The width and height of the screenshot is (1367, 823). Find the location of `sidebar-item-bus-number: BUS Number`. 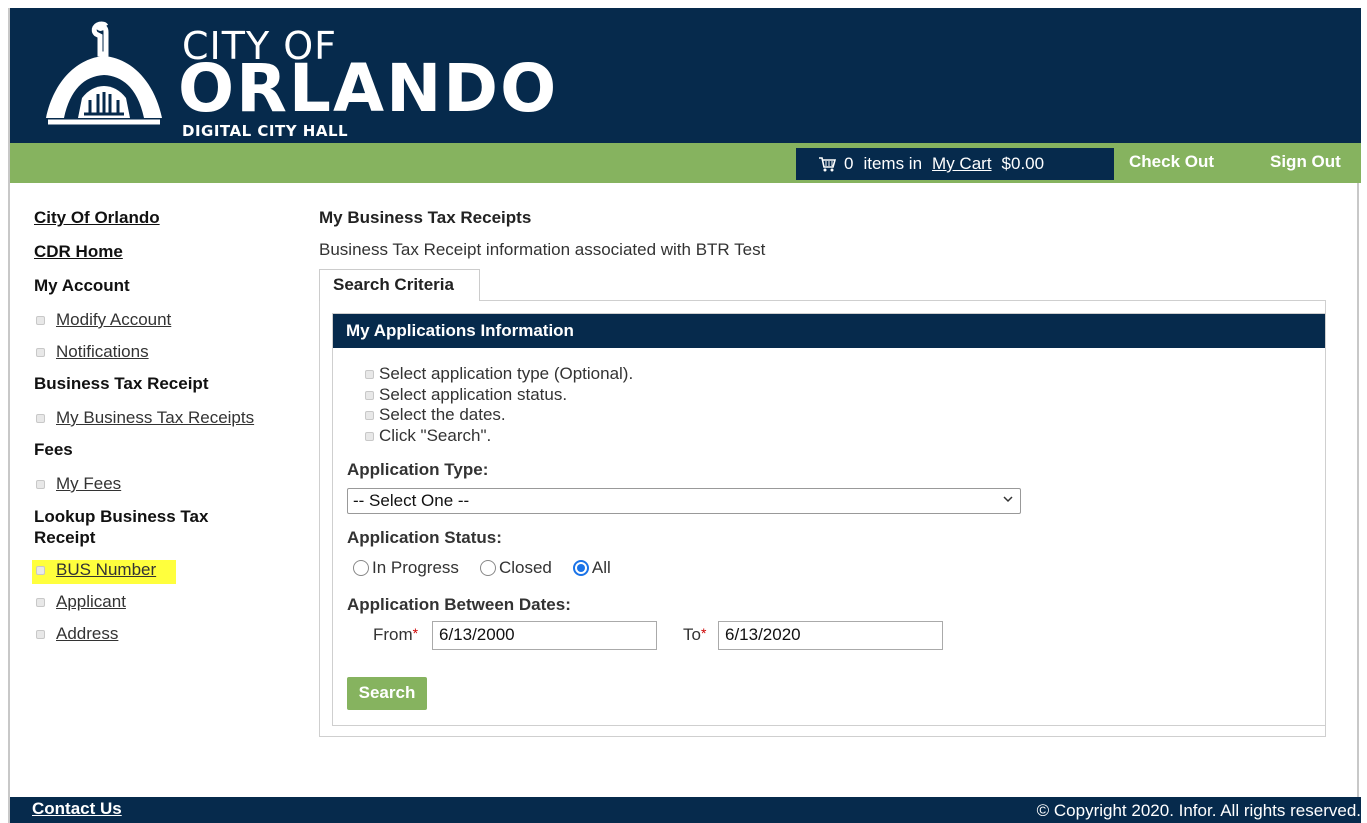

sidebar-item-bus-number: BUS Number is located at coordinates (163, 576).